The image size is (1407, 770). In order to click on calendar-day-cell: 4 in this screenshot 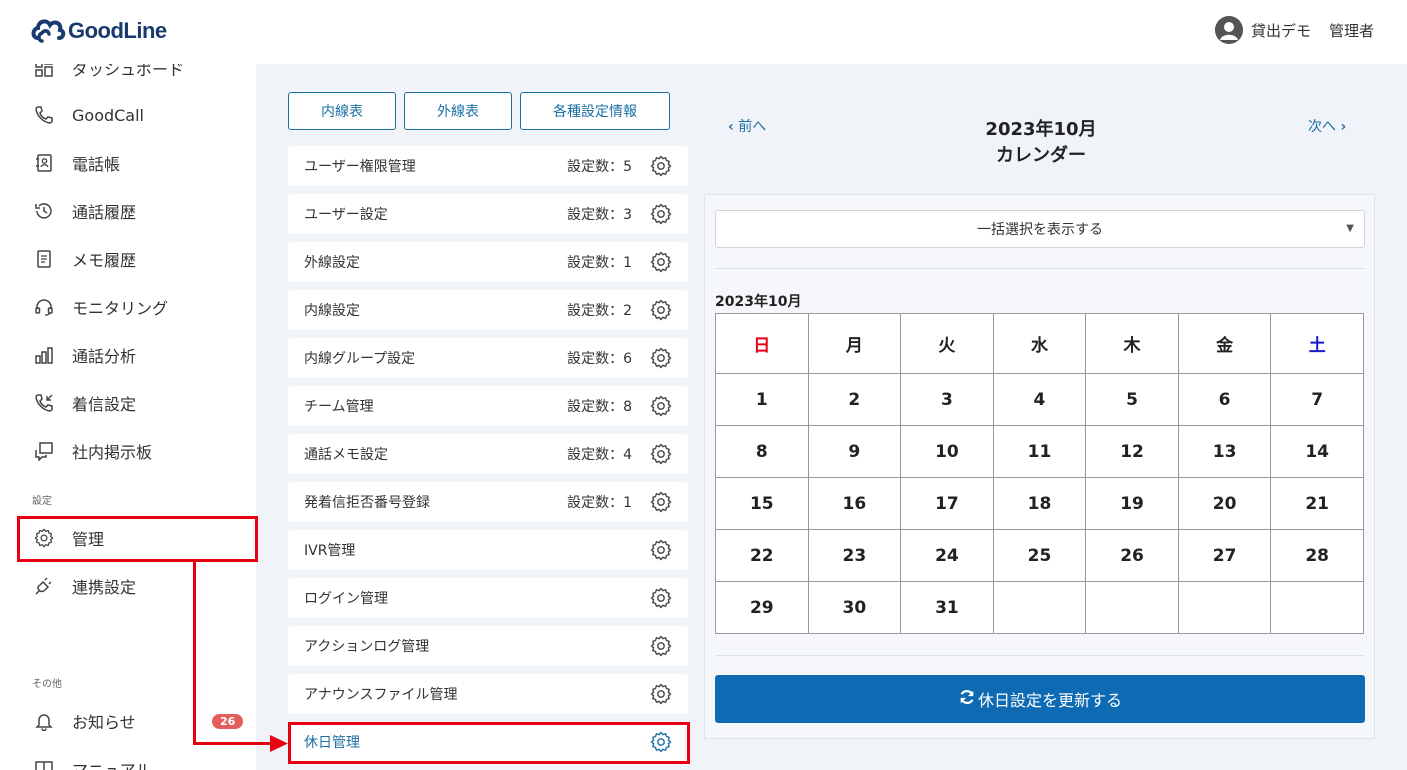, I will do `click(1039, 399)`.